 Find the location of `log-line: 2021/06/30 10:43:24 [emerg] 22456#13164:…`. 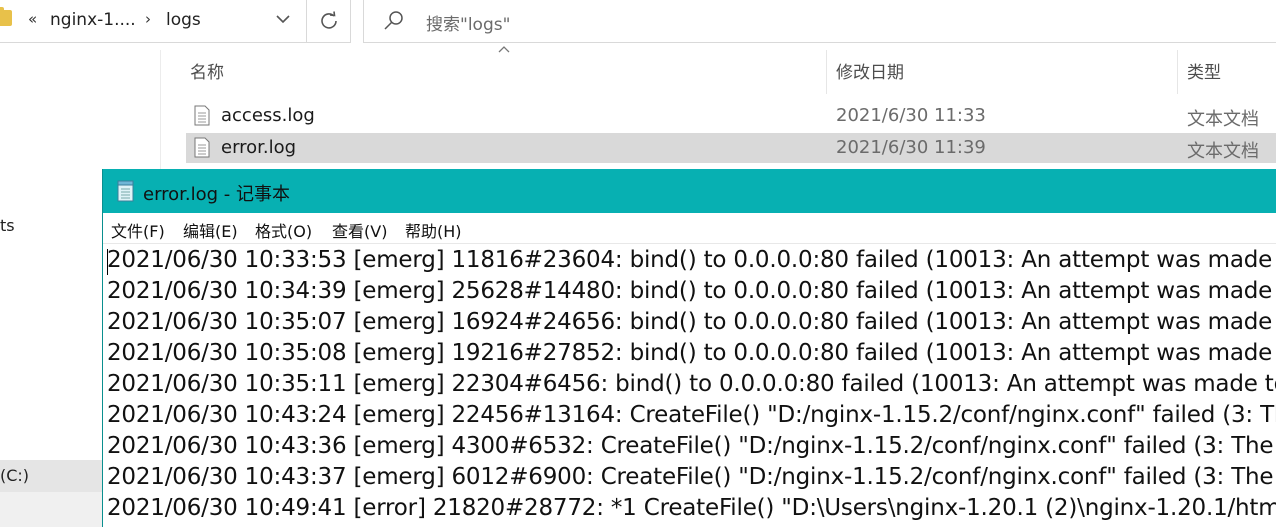

log-line: 2021/06/30 10:43:24 [emerg] 22456#13164:… is located at coordinates (691, 415).